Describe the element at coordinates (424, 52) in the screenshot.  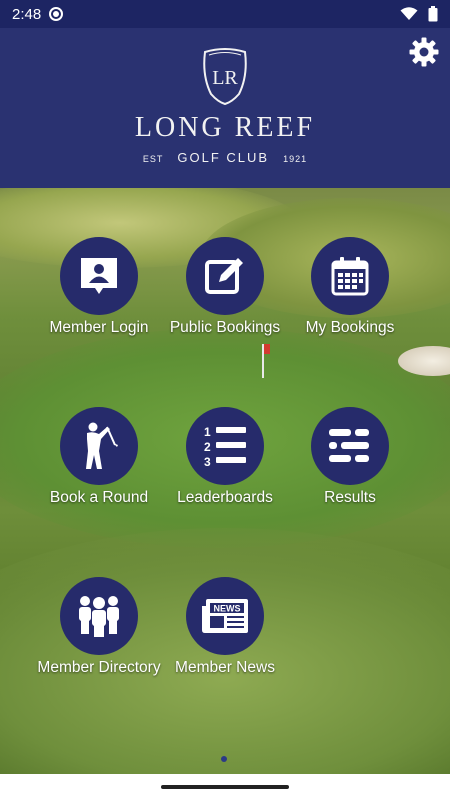
I see `gear-icon` at that location.